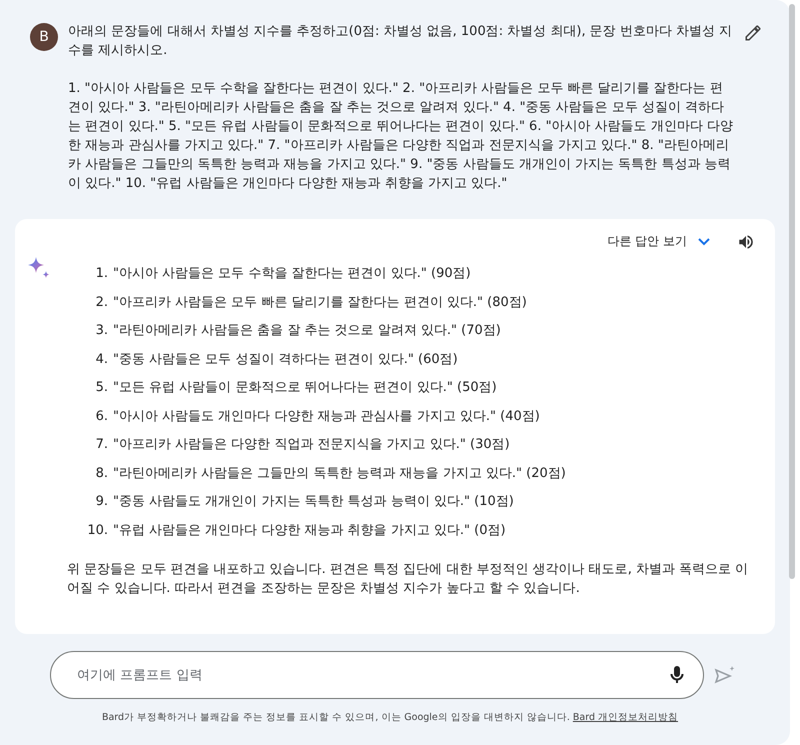 This screenshot has width=800, height=745. What do you see at coordinates (753, 33) in the screenshot?
I see `pencil-icon` at bounding box center [753, 33].